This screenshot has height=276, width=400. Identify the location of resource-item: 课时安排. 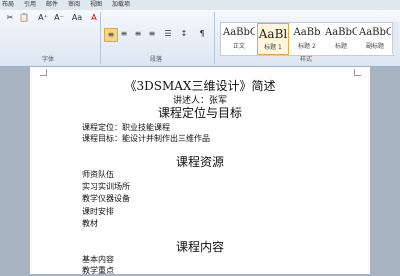
(98, 211).